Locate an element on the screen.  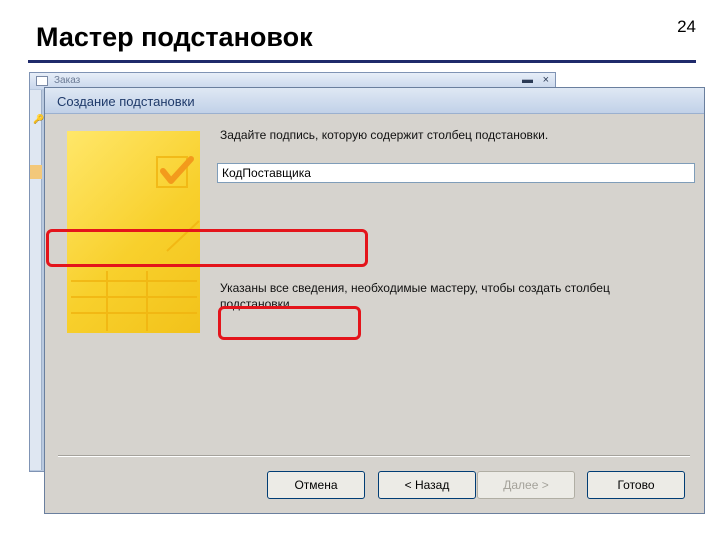
minimize-icon: ▬ is located at coordinates (527, 80).